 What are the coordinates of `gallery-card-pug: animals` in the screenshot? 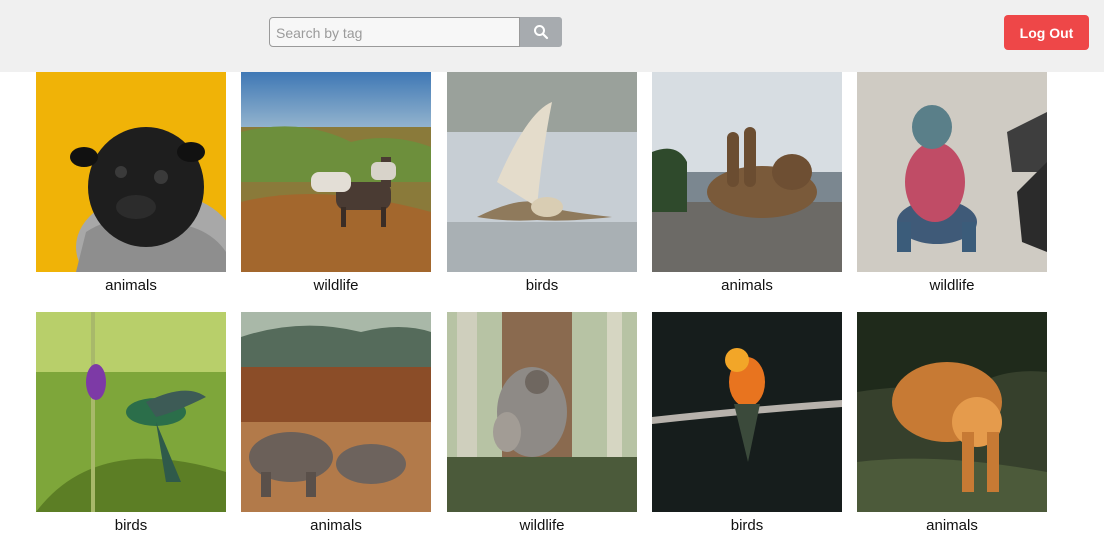 It's located at (131, 183).